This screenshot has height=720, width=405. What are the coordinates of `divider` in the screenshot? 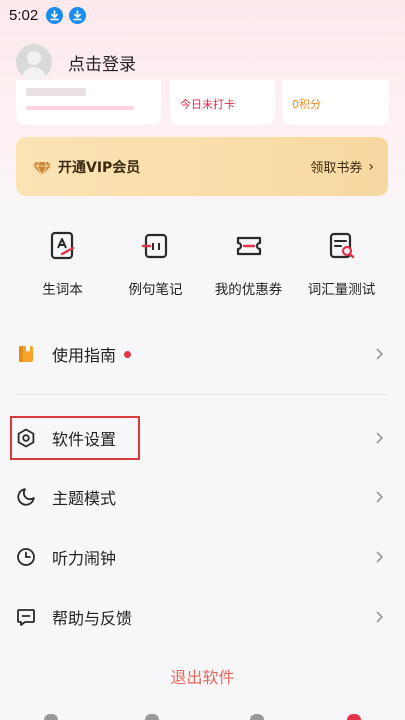 It's located at (202, 394).